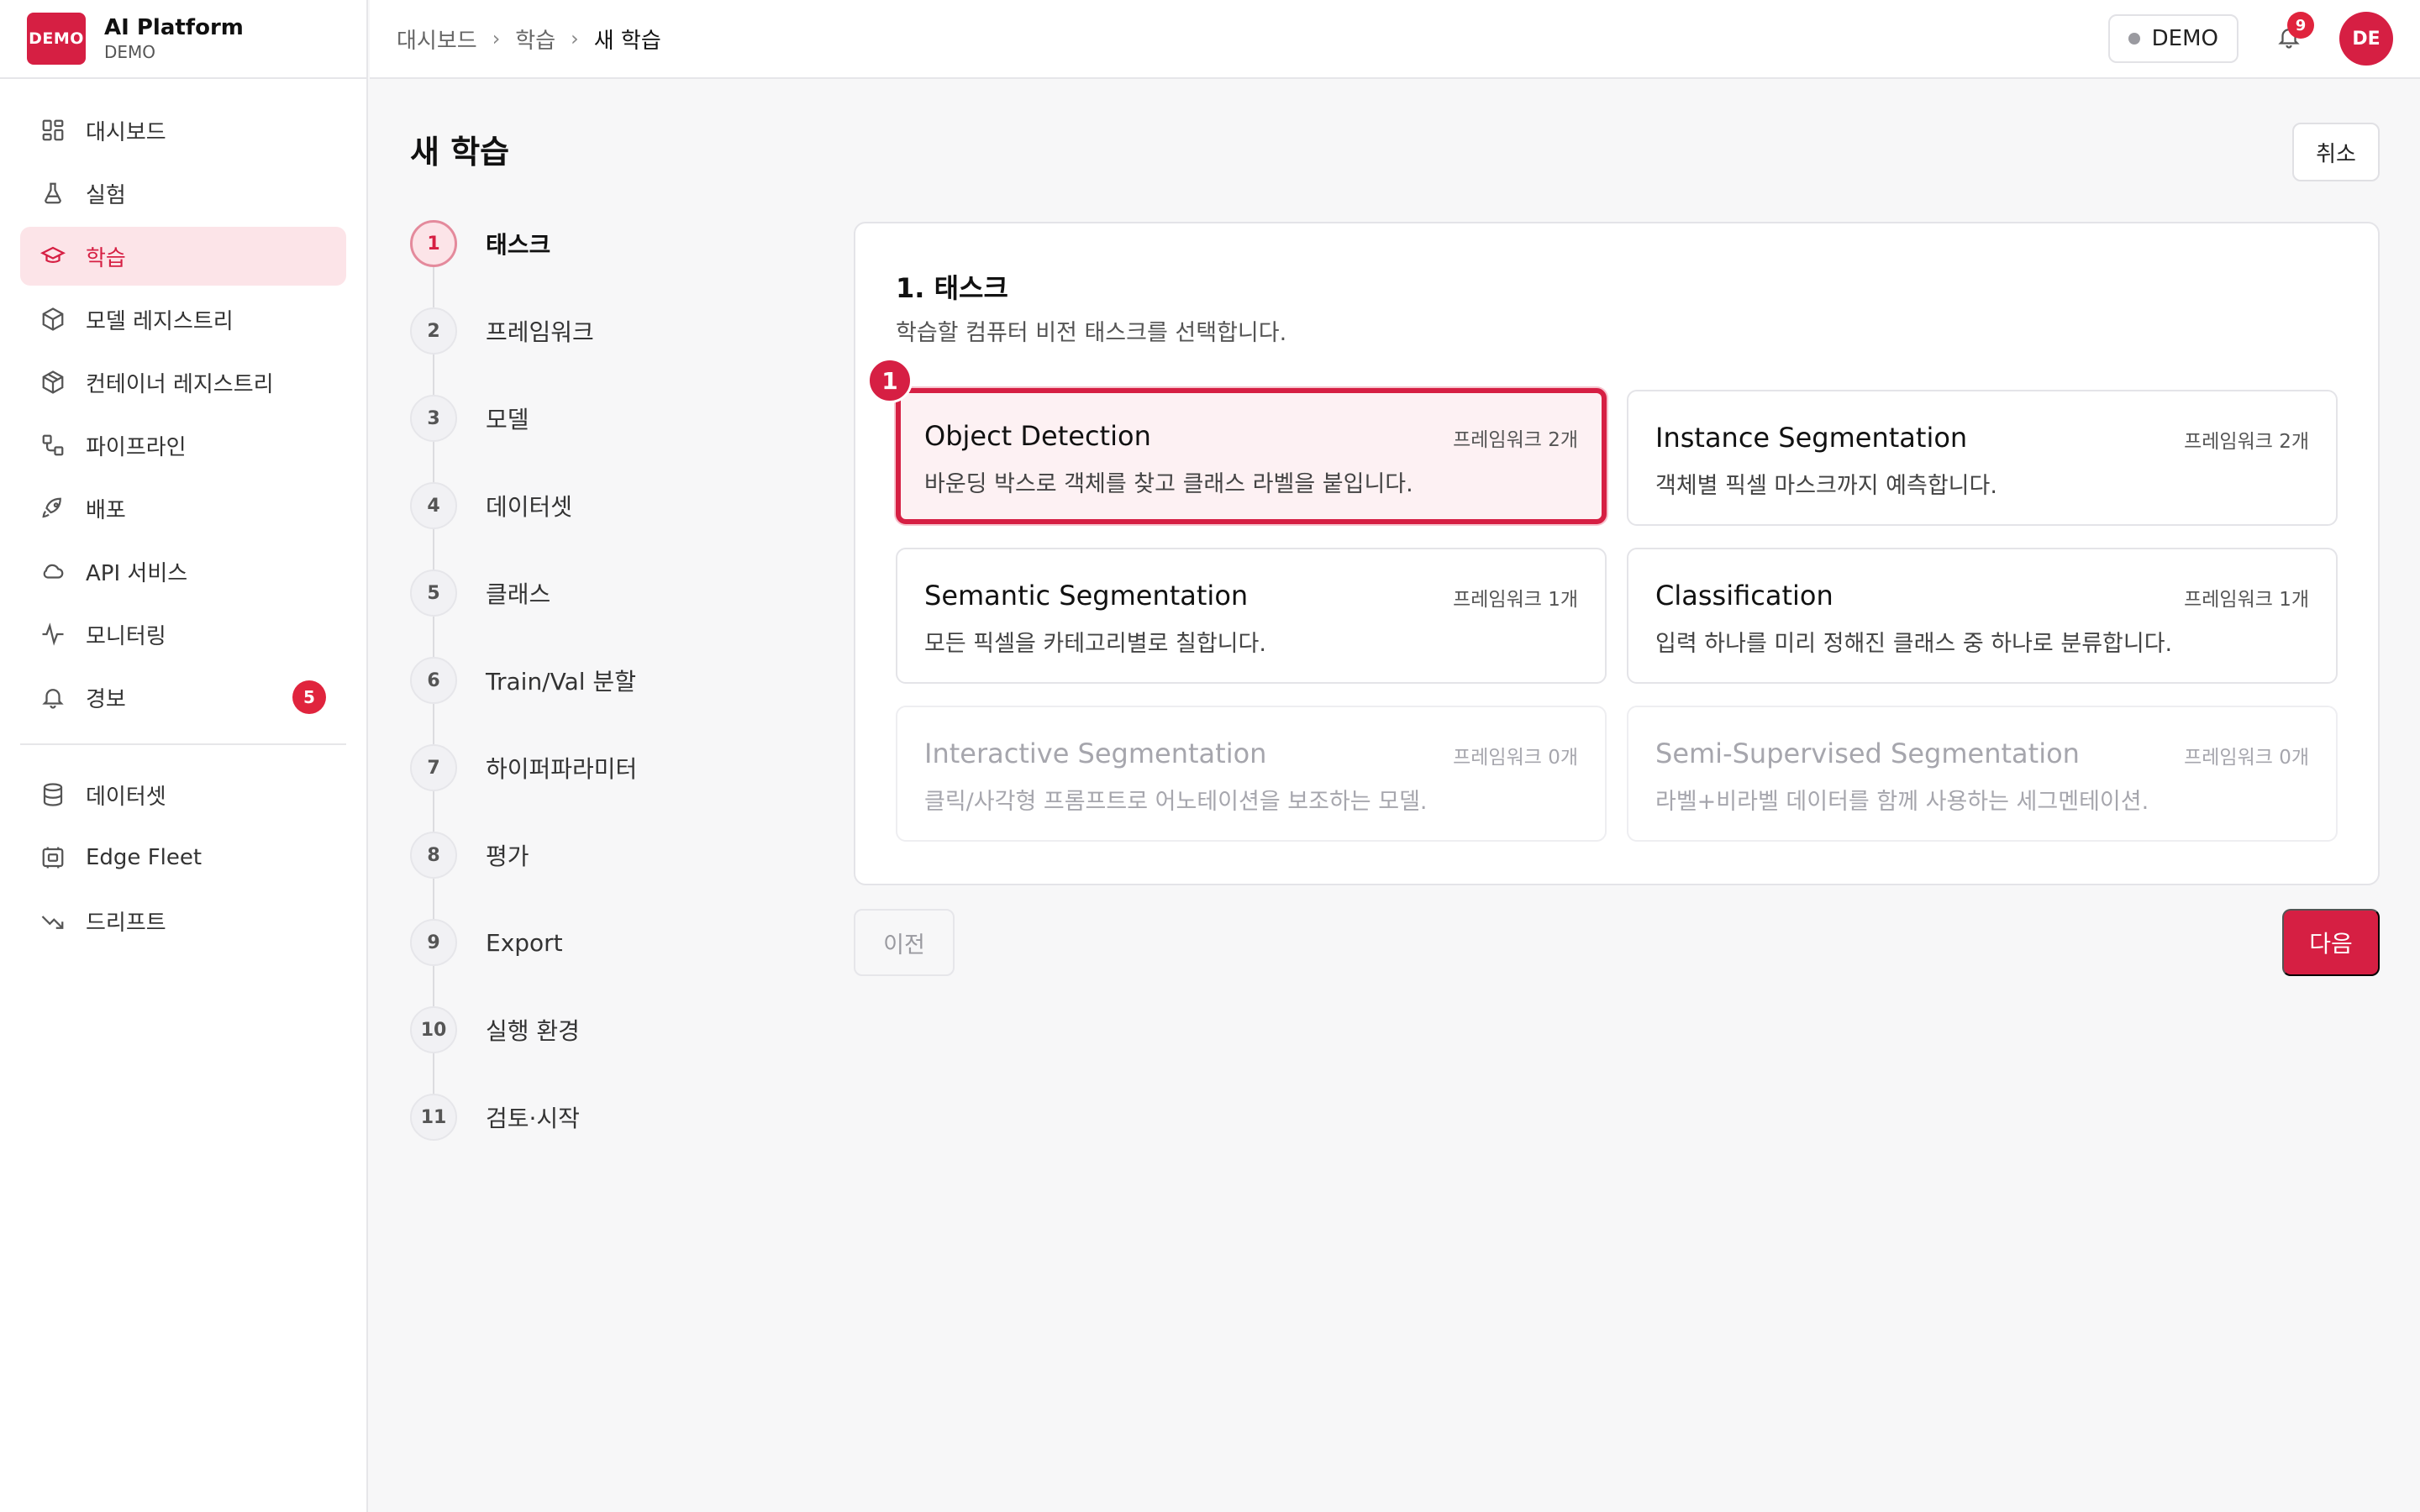 The image size is (2420, 1512). I want to click on next-button: 다음, so click(2331, 942).